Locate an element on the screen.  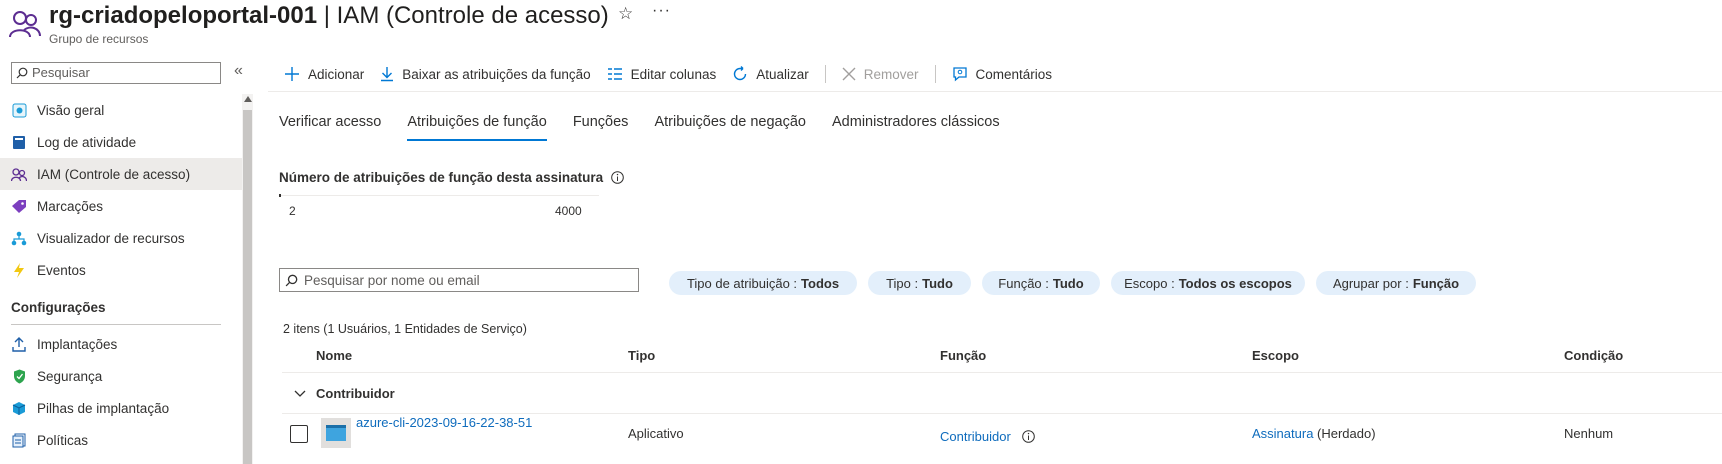
filter-label: Tipo : is located at coordinates (902, 283).